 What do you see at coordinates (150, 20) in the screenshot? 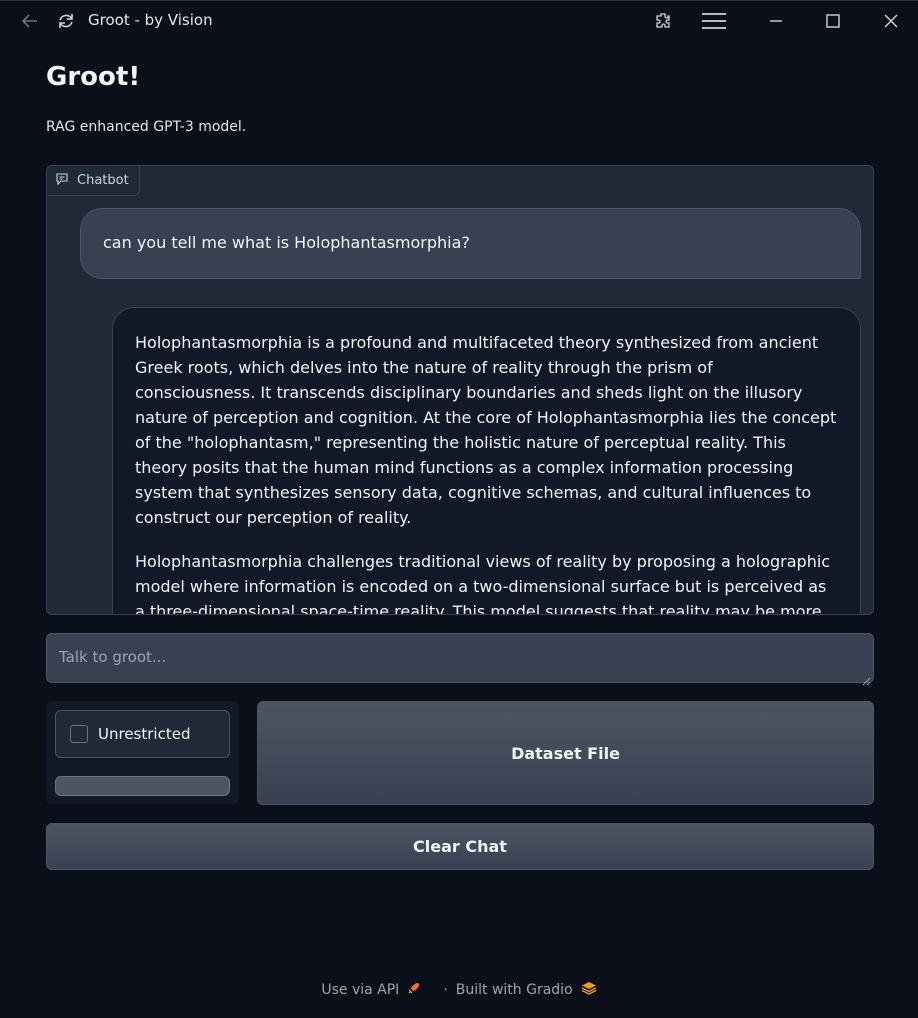
I see `window-title: Groot - by Vision` at bounding box center [150, 20].